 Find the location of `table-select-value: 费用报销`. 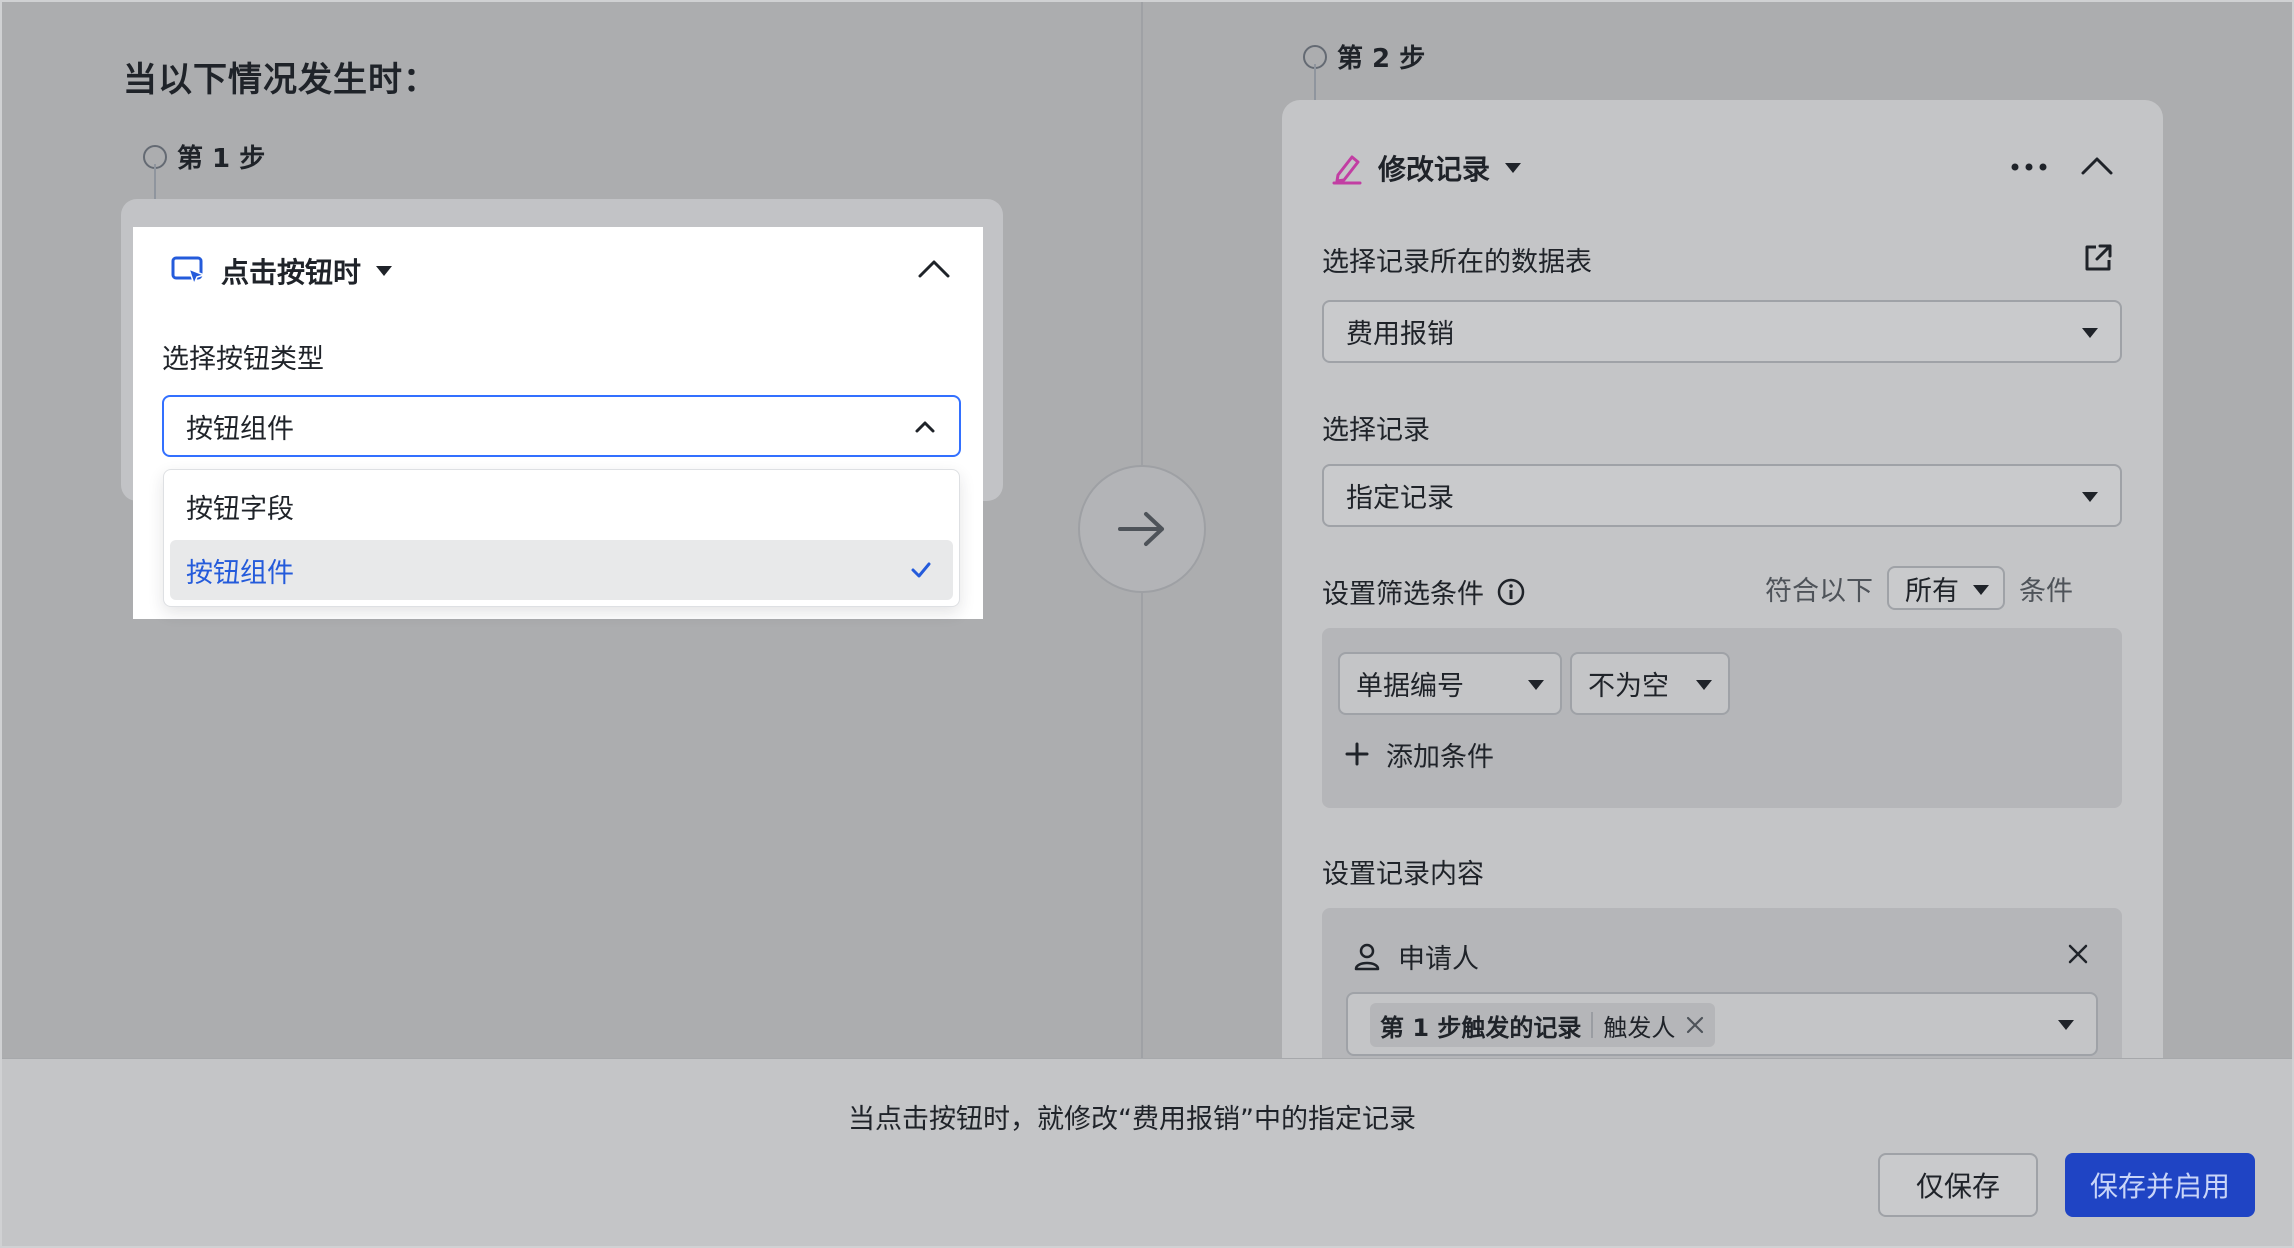

table-select-value: 费用报销 is located at coordinates (1400, 334).